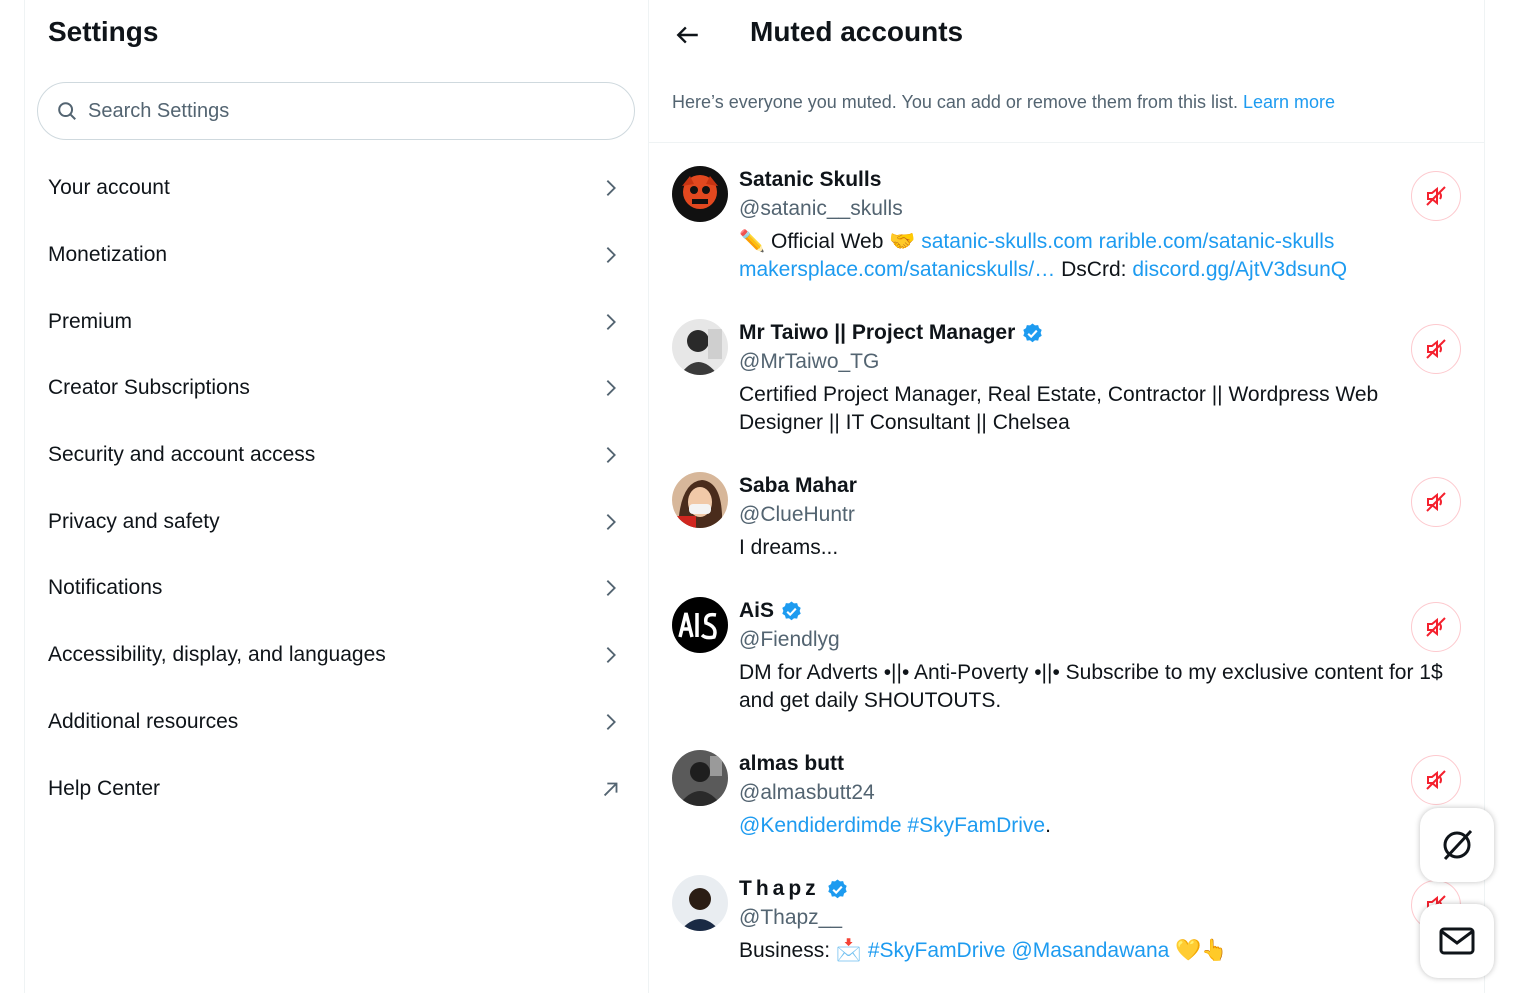 This screenshot has height=993, width=1520. I want to click on bio-link: discord.gg/AjtV3dsunQ, so click(1239, 269).